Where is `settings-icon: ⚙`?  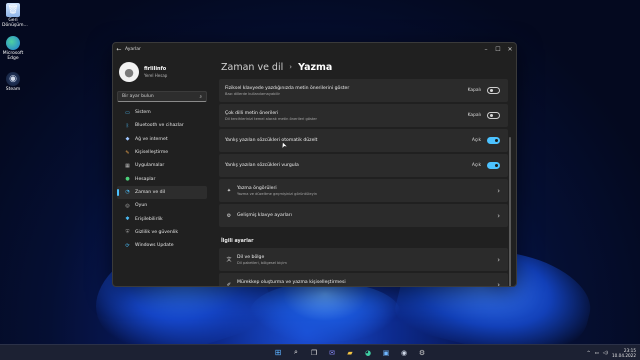
settings-icon: ⚙ is located at coordinates (422, 353).